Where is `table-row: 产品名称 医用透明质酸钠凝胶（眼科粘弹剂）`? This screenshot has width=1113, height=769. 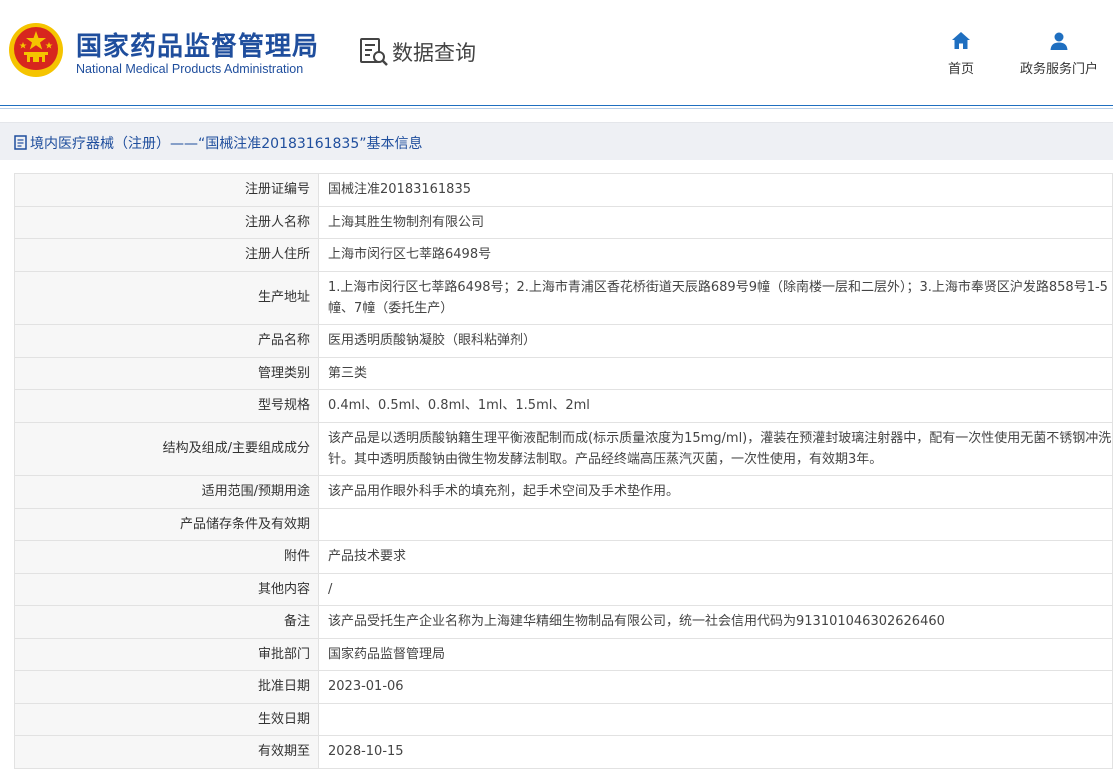
table-row: 产品名称 医用透明质酸钠凝胶（眼科粘弹剂） is located at coordinates (563, 341).